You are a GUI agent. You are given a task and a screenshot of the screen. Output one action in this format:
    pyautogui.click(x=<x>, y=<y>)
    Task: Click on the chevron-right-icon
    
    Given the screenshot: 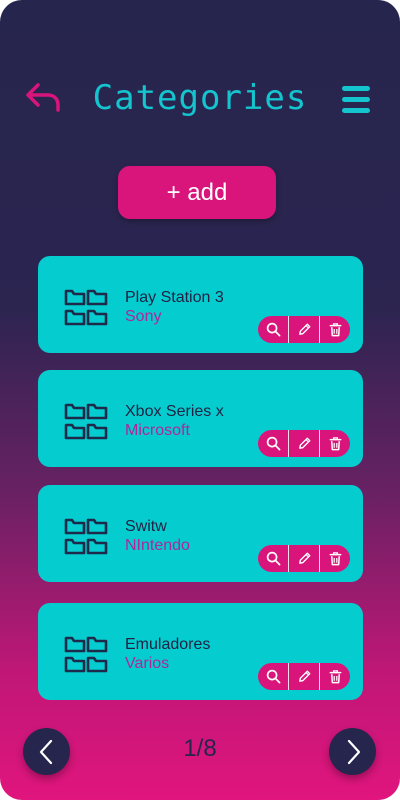 What is the action you would take?
    pyautogui.click(x=353, y=751)
    